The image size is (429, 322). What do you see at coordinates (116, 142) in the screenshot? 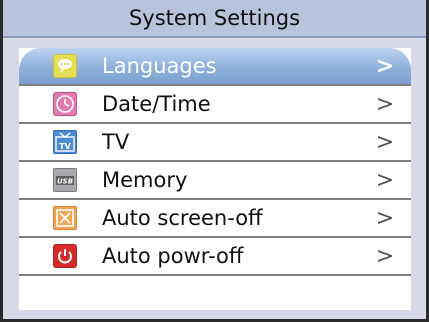
I see `menu-item-label: TV` at bounding box center [116, 142].